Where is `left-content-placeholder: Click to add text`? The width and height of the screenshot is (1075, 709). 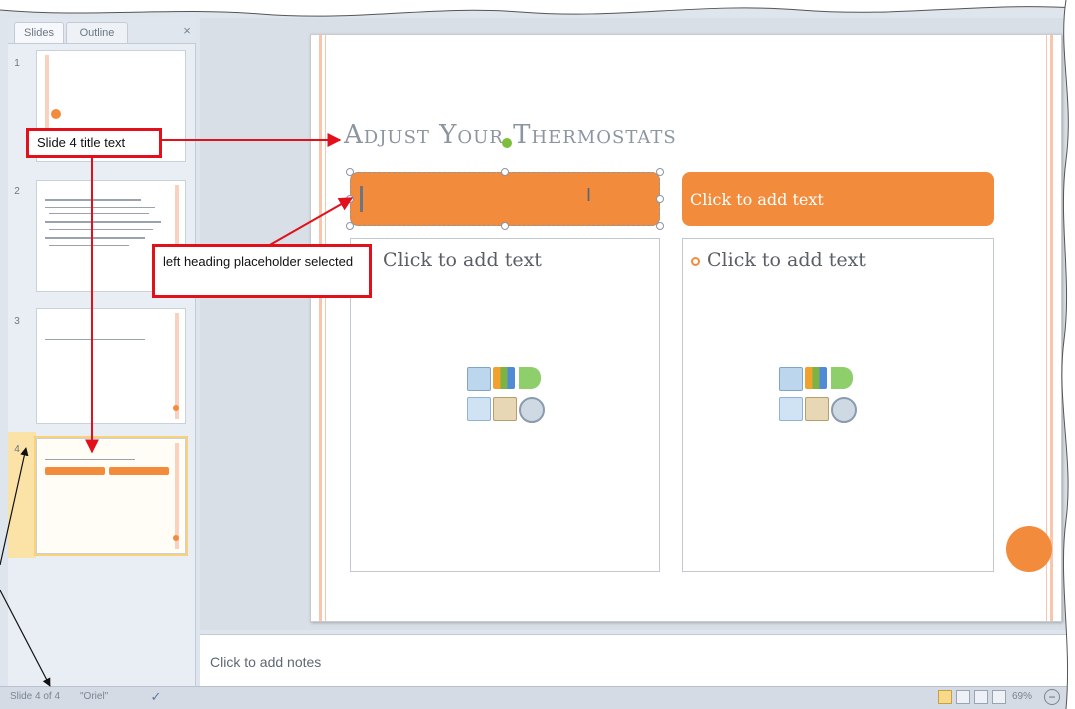 left-content-placeholder: Click to add text is located at coordinates (505, 405).